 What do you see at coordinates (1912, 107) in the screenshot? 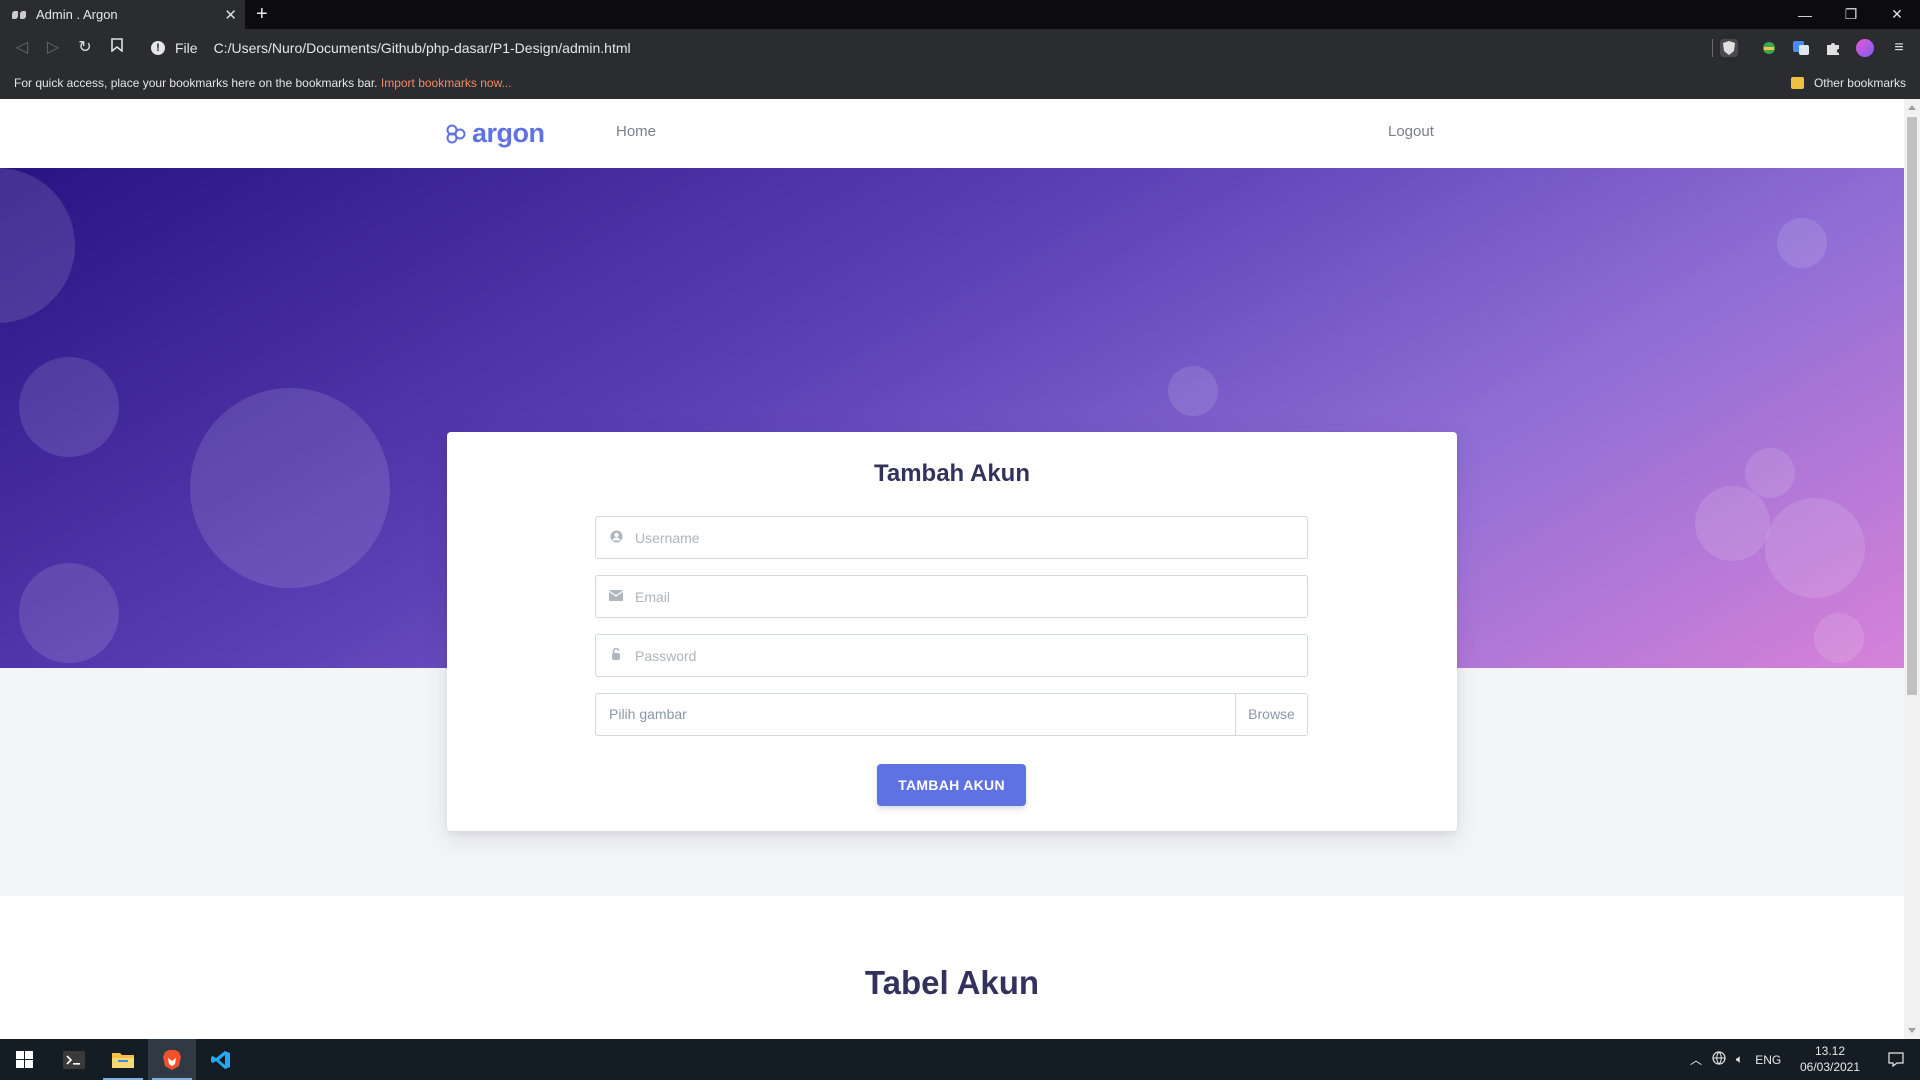
I see `scroll-up-icon` at bounding box center [1912, 107].